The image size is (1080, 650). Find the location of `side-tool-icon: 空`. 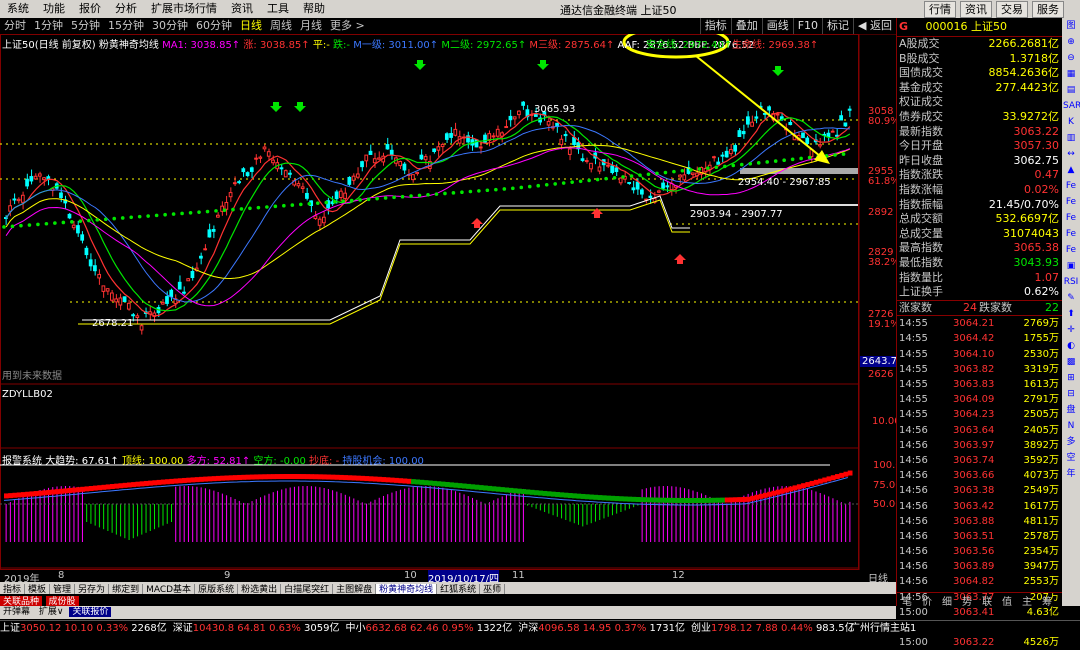

side-tool-icon: 空 is located at coordinates (1071, 458).